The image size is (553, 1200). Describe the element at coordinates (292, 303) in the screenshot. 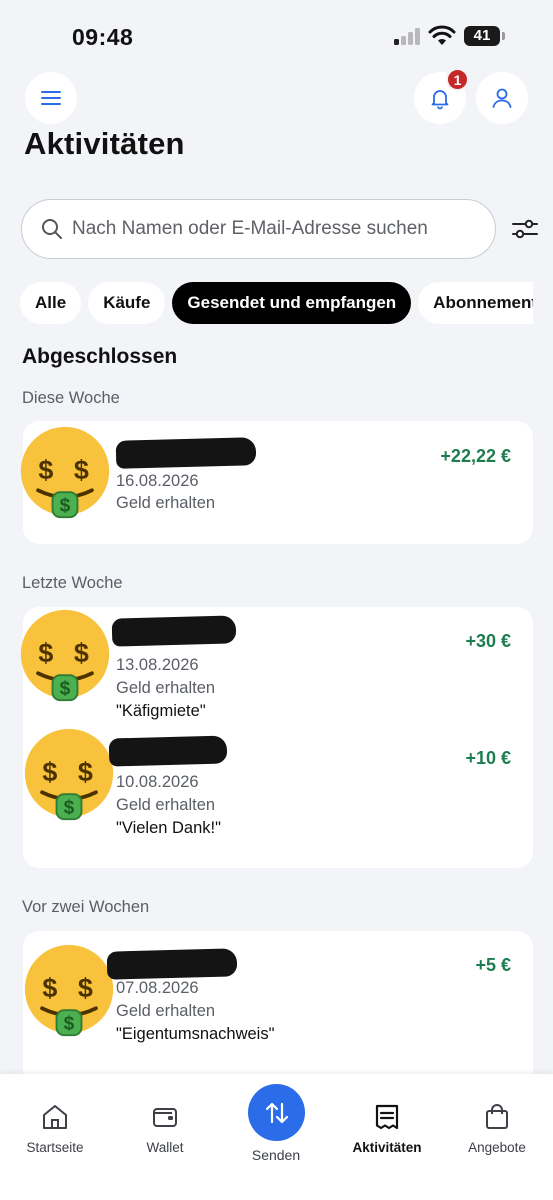

I see `chip-sent-received: Gesendet und empfangen` at that location.